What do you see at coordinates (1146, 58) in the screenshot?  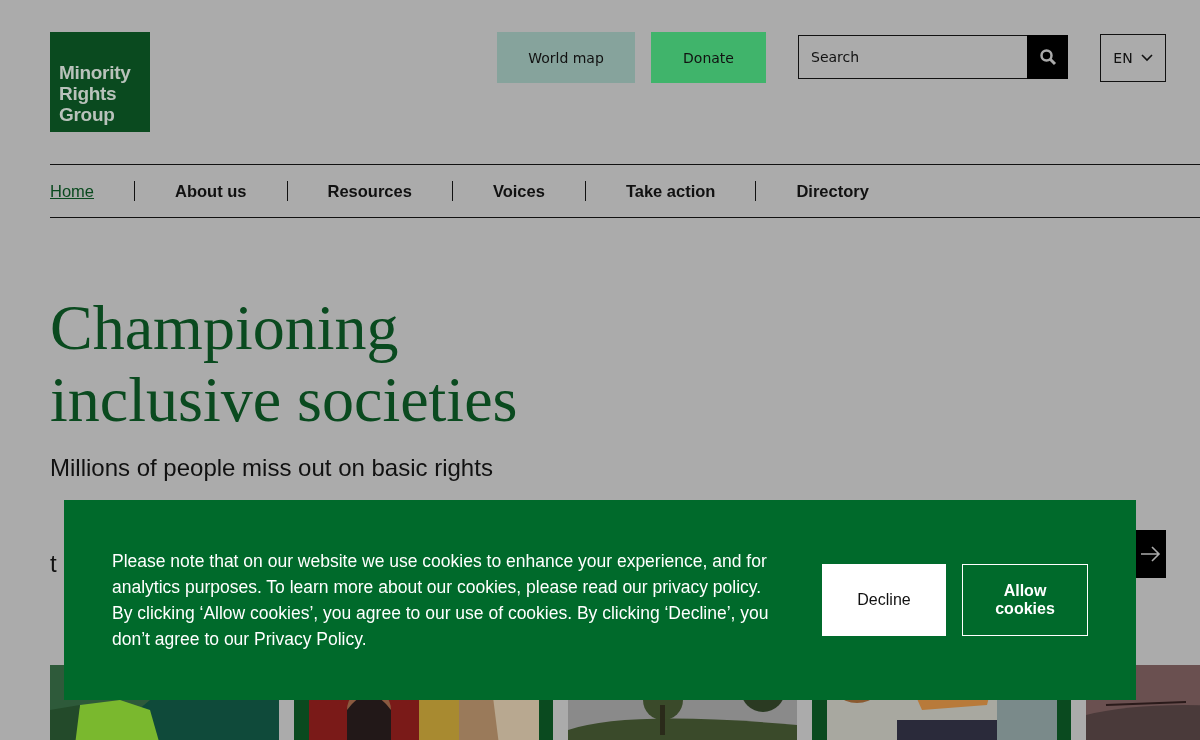 I see `chevron-down-icon` at bounding box center [1146, 58].